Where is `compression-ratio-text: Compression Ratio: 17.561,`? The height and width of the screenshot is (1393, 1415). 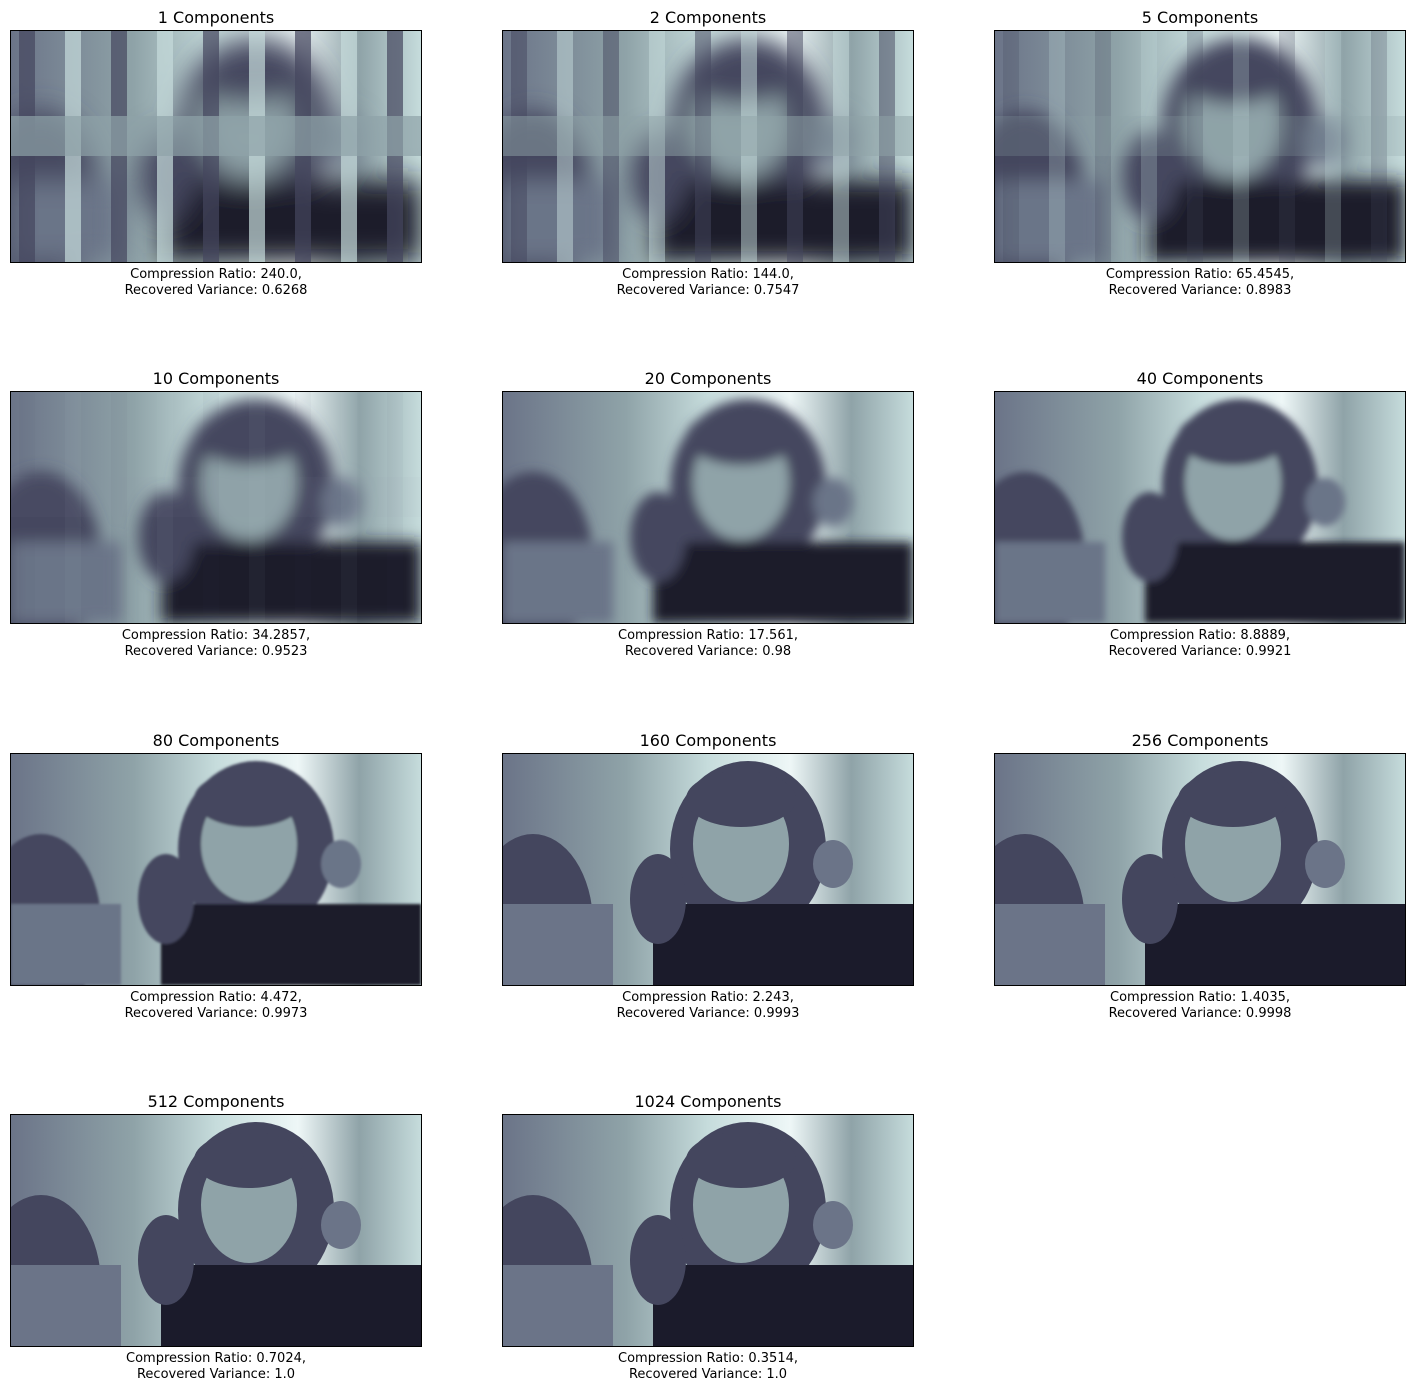 compression-ratio-text: Compression Ratio: 17.561, is located at coordinates (708, 635).